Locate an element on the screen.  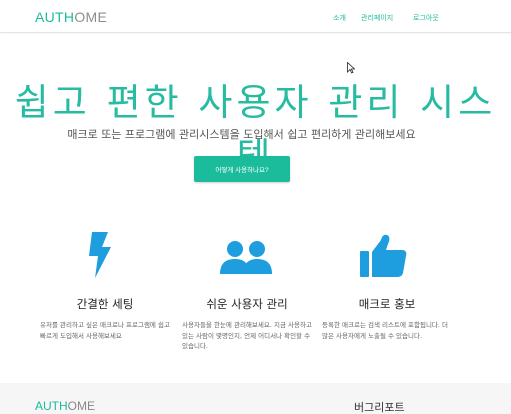
users-icon is located at coordinates (246, 257).